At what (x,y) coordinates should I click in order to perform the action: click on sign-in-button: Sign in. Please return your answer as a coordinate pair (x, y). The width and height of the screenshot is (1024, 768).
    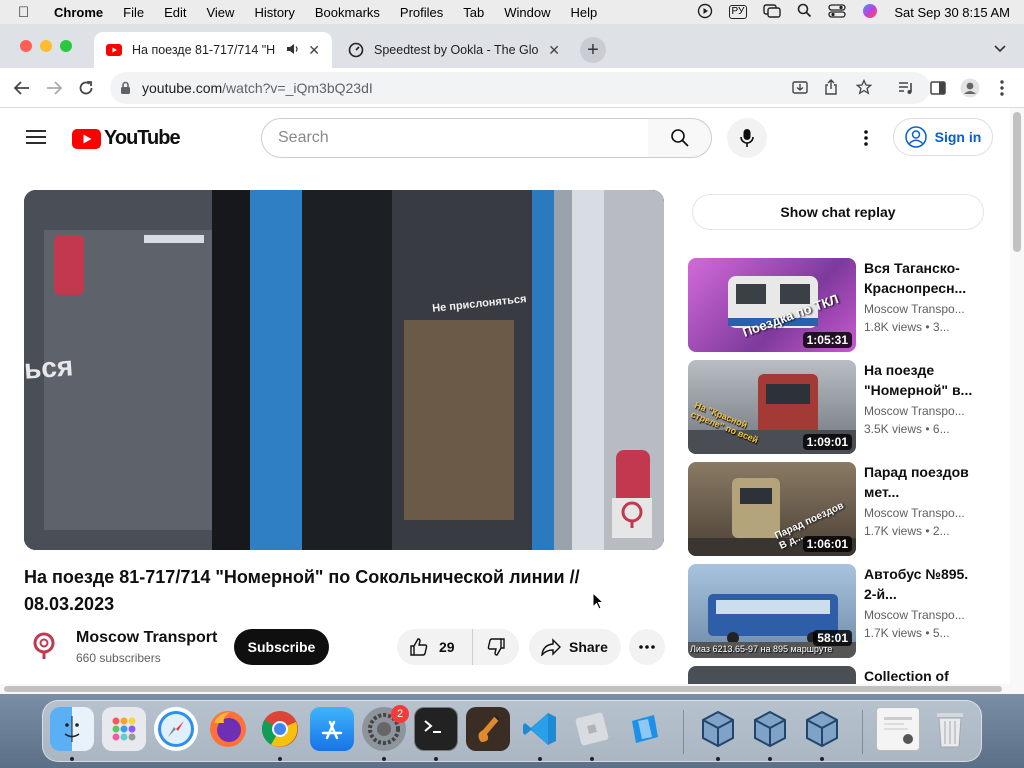
    Looking at the image, I should click on (943, 137).